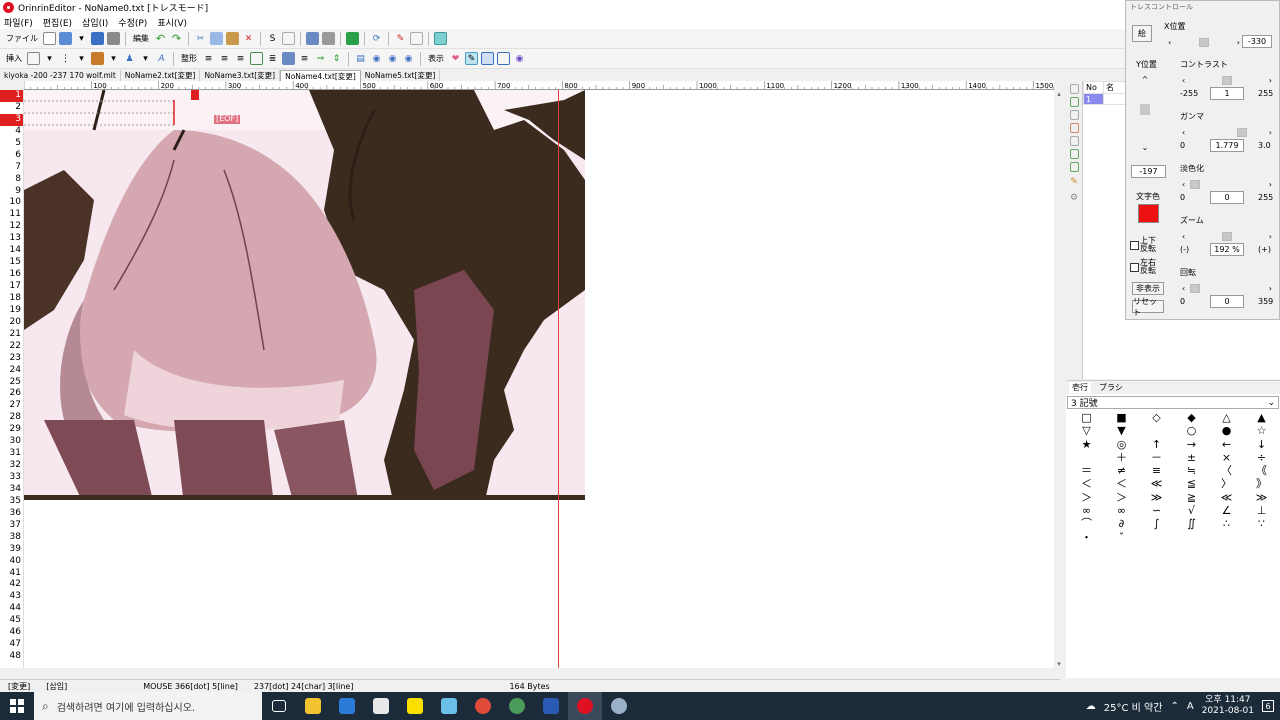 The width and height of the screenshot is (1280, 720). Describe the element at coordinates (1227, 80) in the screenshot. I see `contrast-slider: ‹ ›` at that location.